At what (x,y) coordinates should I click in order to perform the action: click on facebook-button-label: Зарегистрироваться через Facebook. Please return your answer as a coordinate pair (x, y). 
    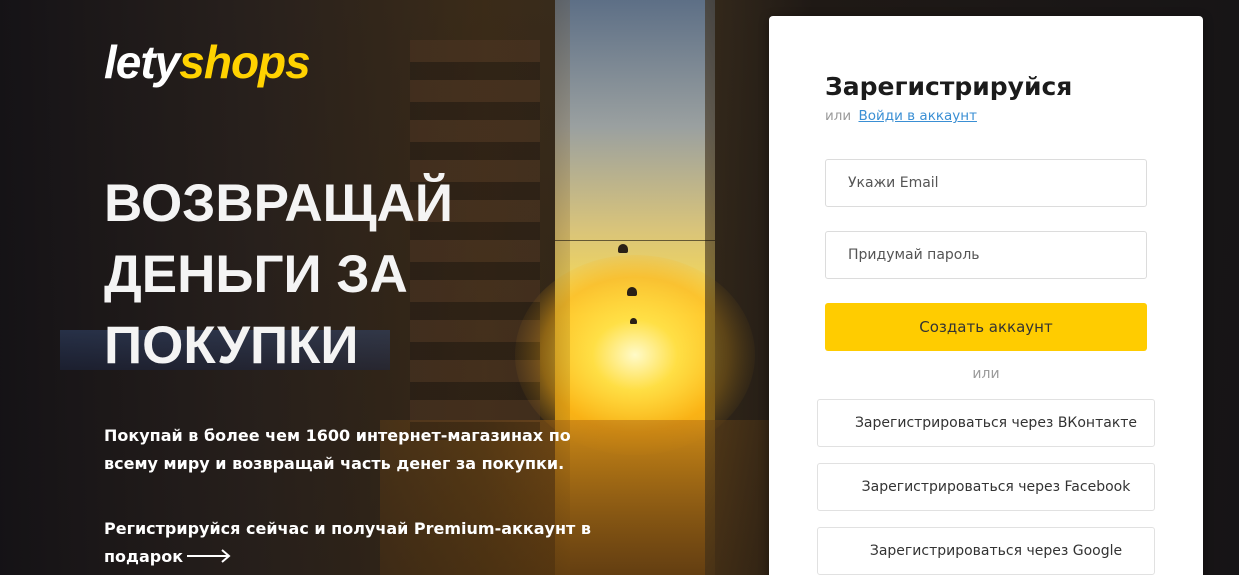
    Looking at the image, I should click on (996, 487).